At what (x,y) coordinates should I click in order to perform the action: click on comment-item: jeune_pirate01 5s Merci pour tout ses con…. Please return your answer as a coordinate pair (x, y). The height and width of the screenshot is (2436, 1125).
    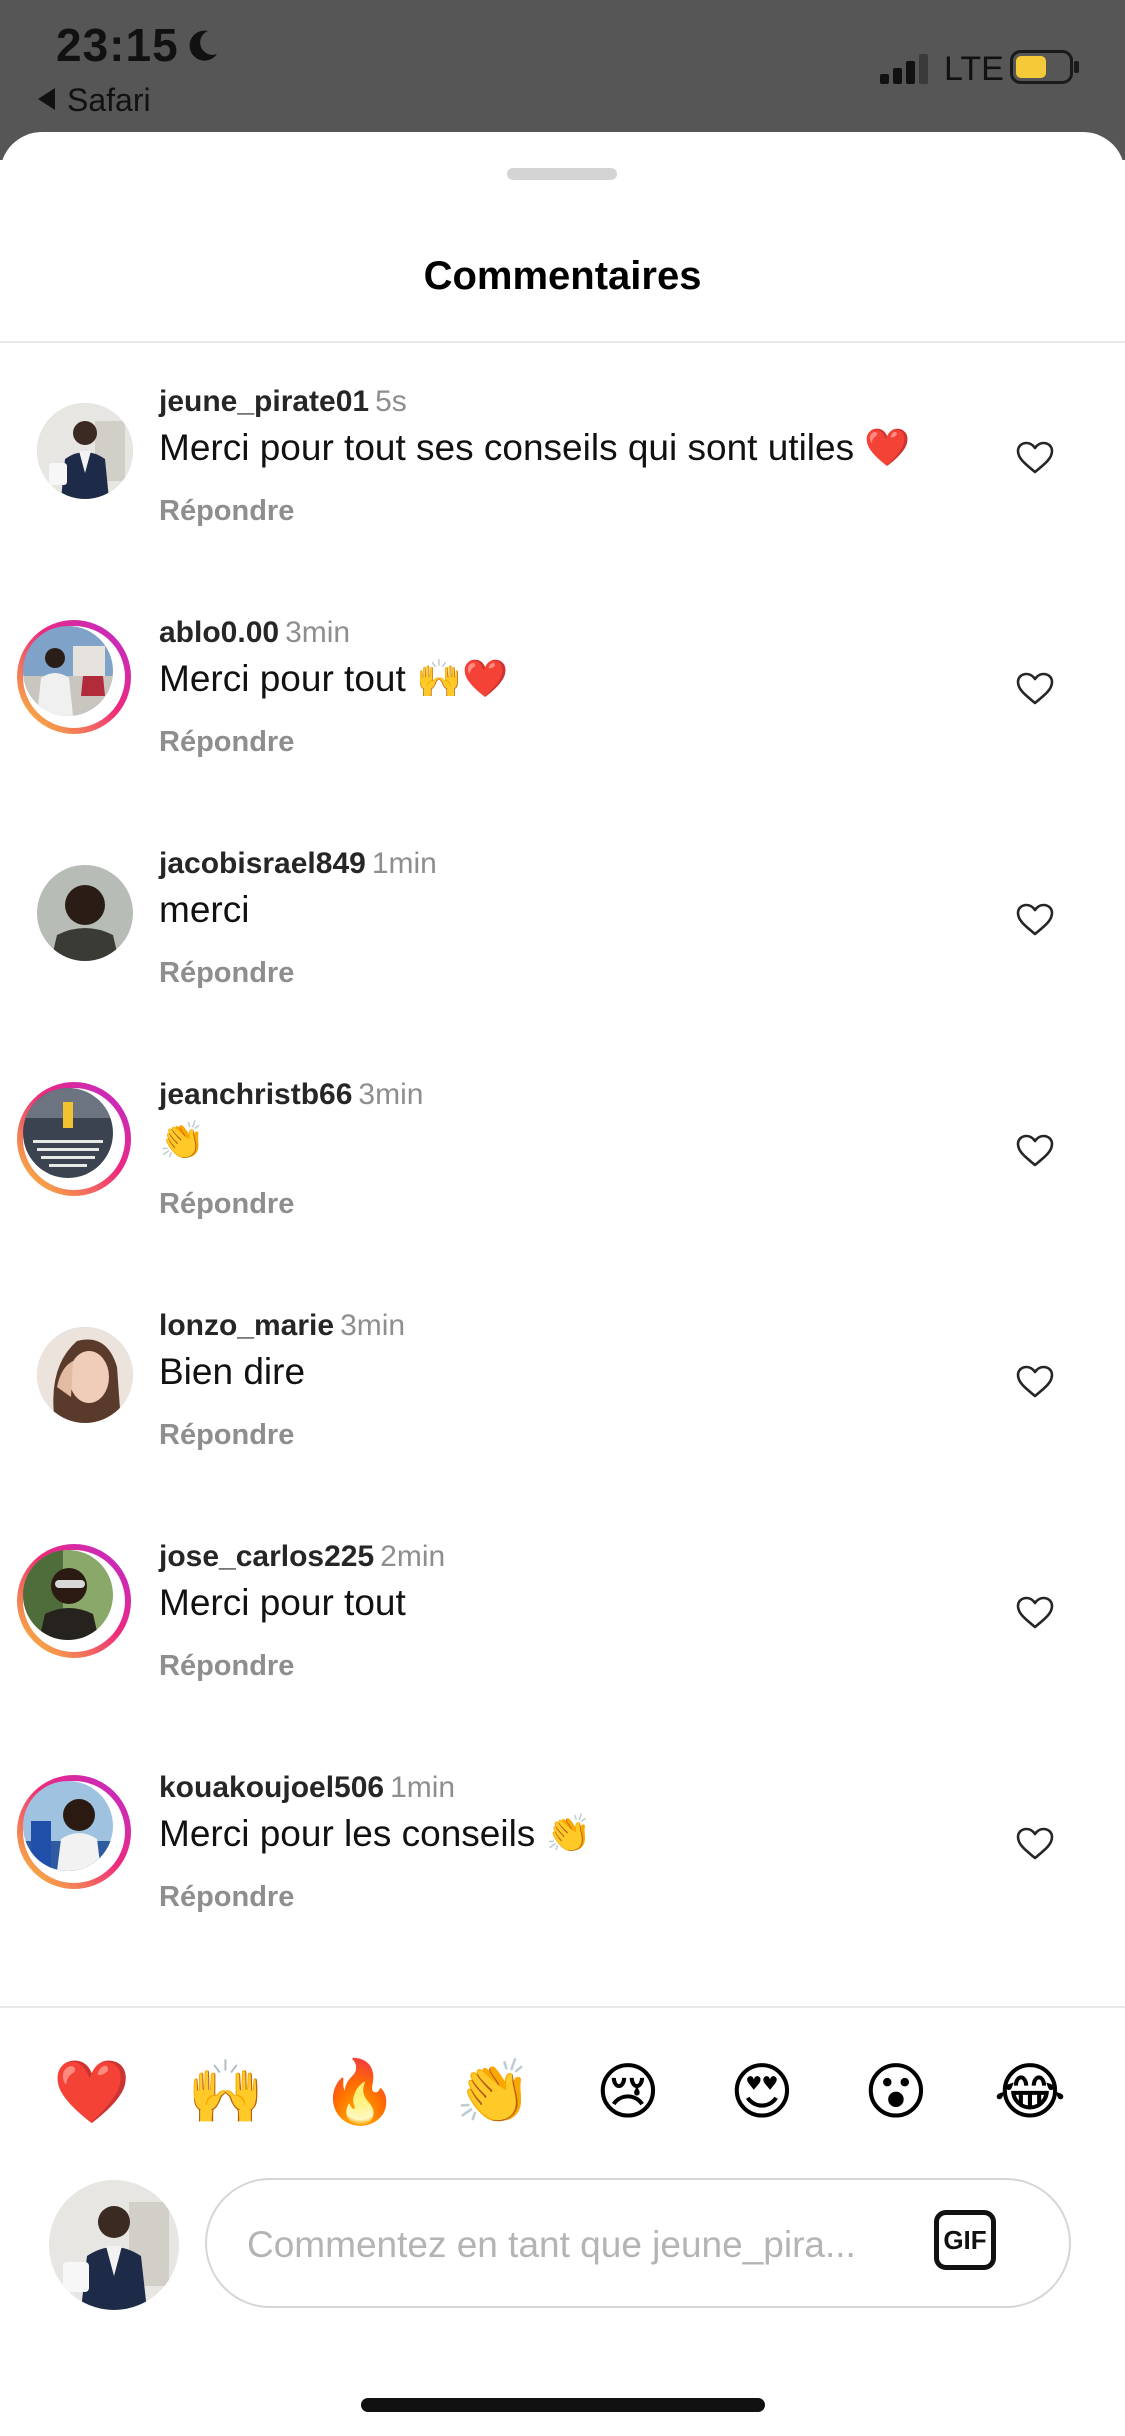
    Looking at the image, I should click on (562, 500).